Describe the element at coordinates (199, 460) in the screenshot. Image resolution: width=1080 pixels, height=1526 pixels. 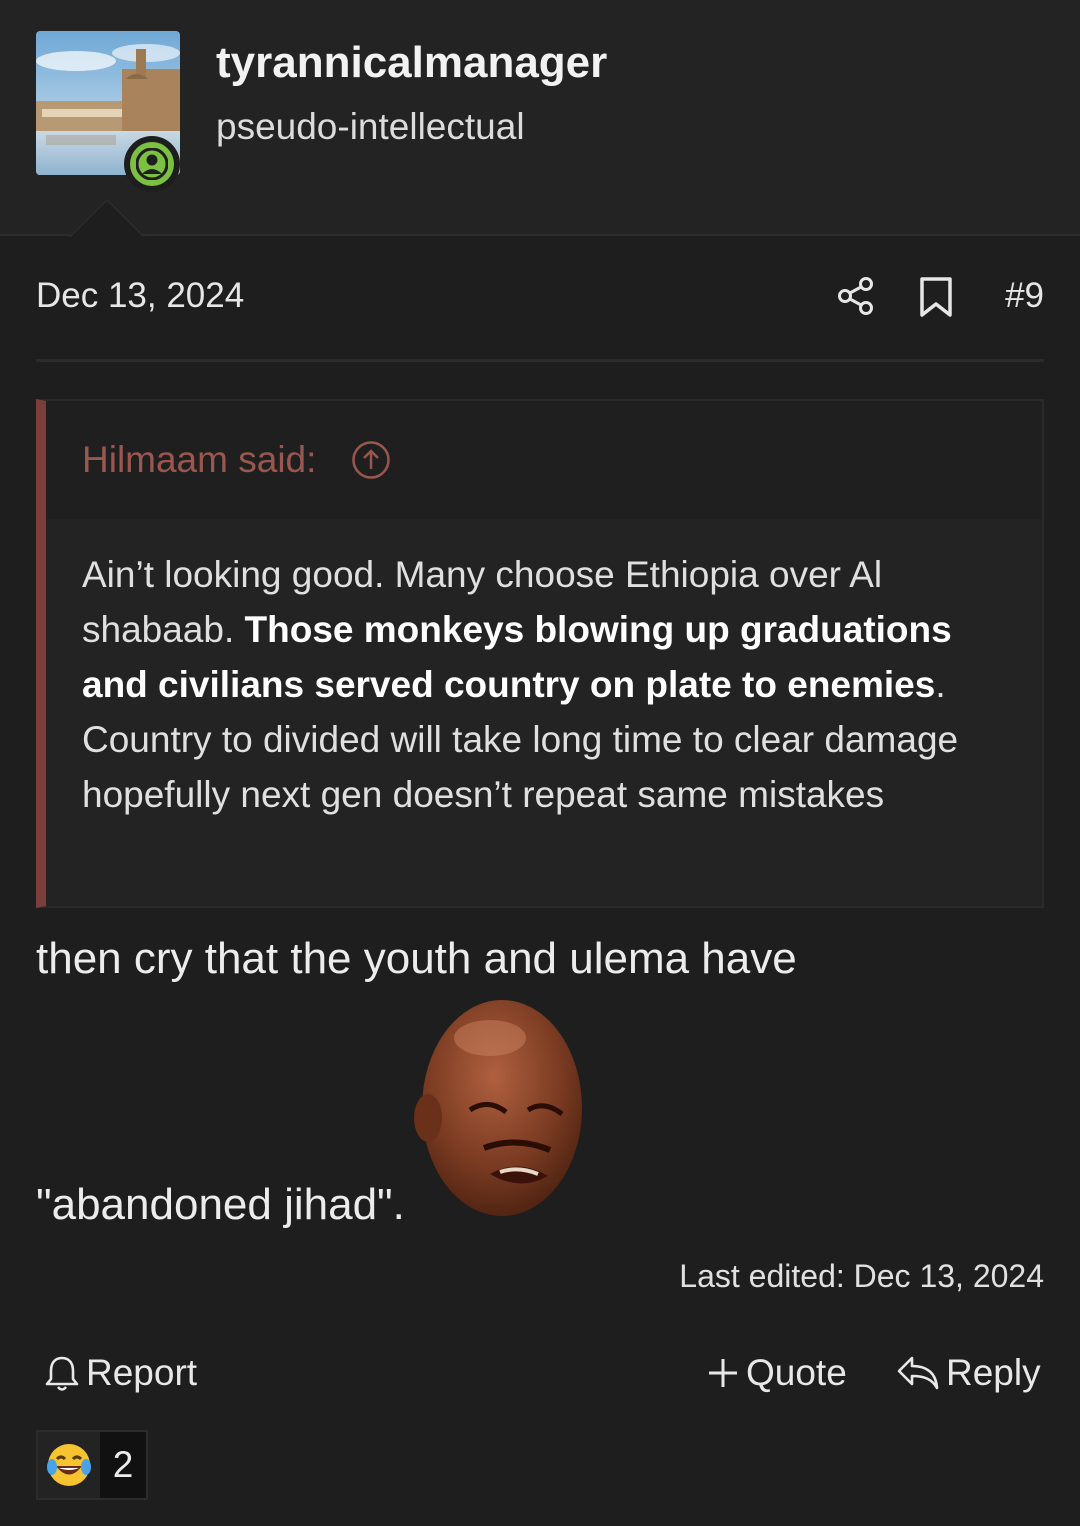
I see `quote-author: Hilmaam said:` at that location.